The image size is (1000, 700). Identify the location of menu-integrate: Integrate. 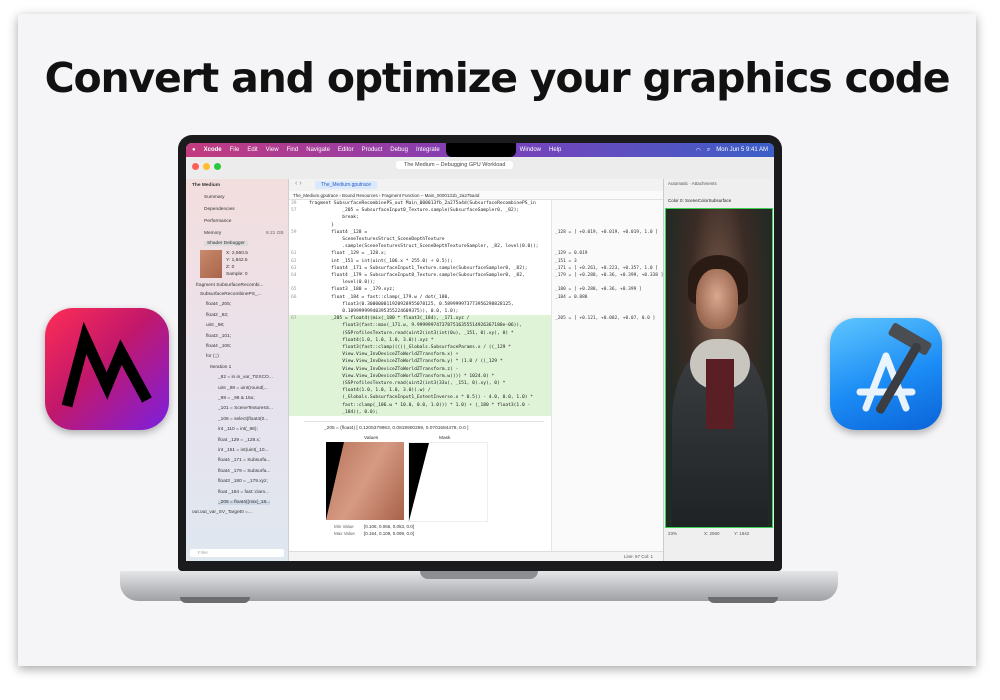
(428, 150).